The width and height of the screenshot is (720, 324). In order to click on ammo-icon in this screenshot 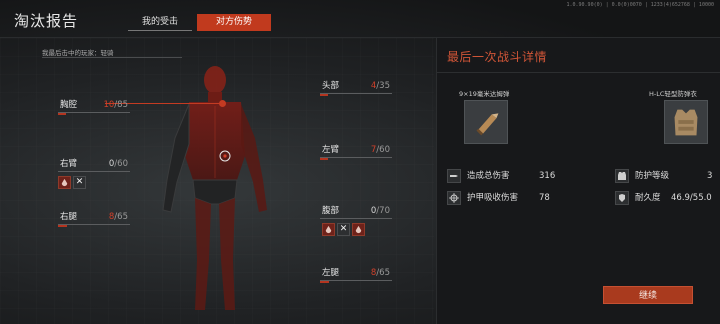, I will do `click(487, 124)`.